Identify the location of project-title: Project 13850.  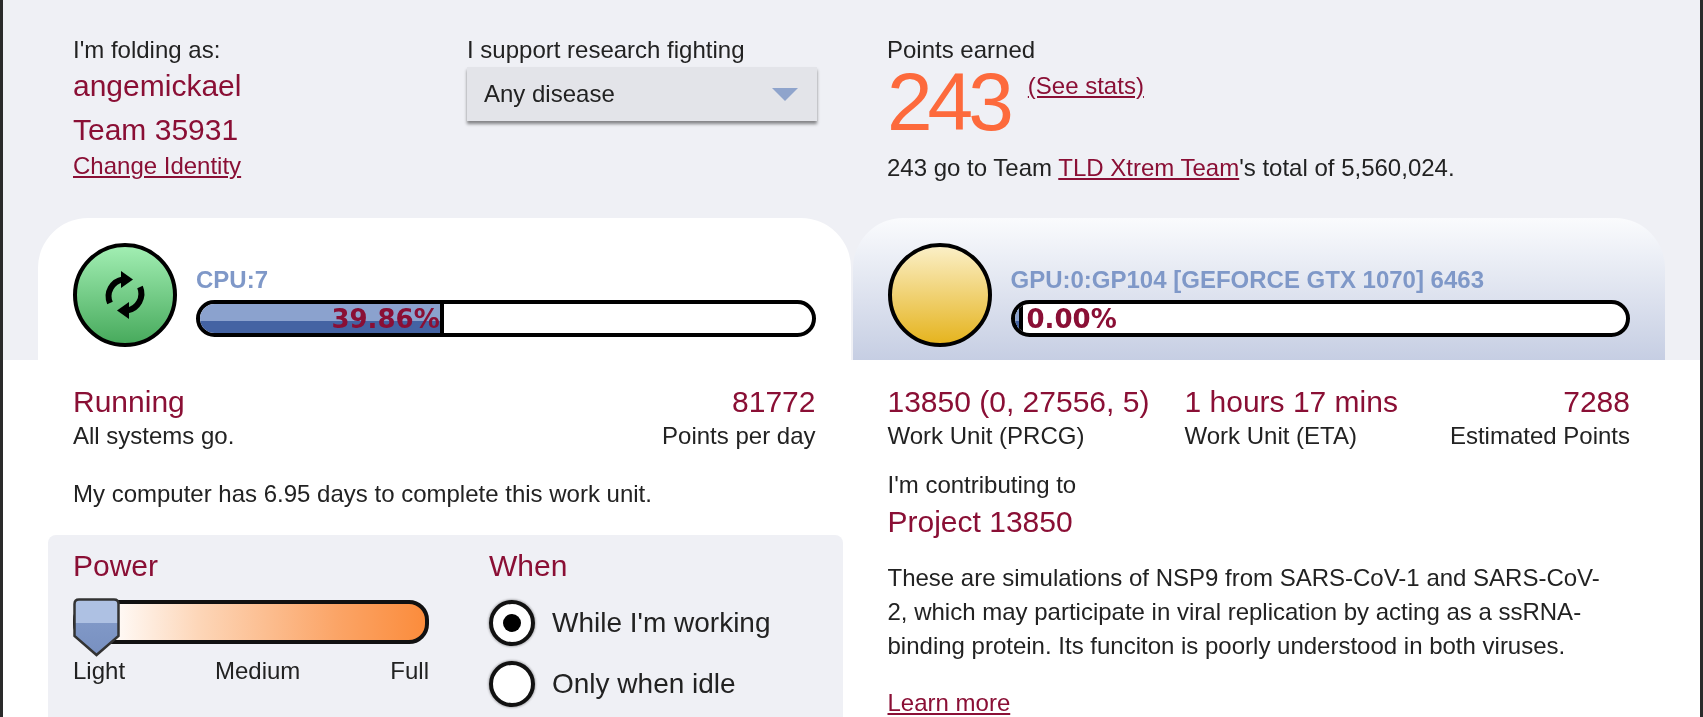
(980, 522).